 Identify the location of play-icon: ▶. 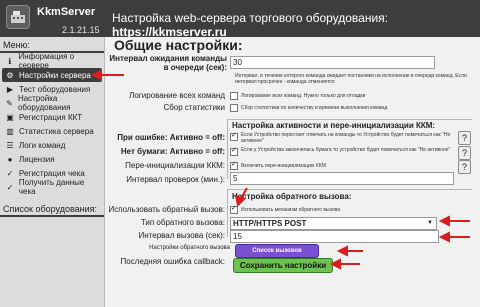
(10, 89).